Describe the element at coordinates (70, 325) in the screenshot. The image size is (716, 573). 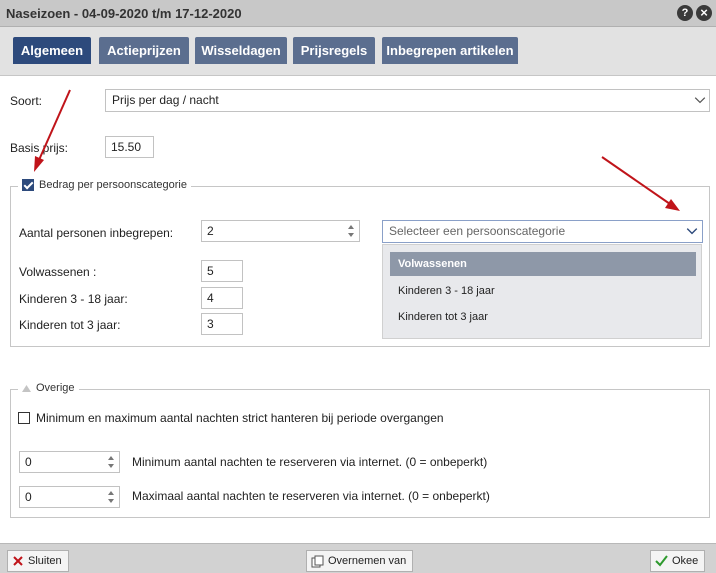
I see `kinderen-tot-3-label: Kinderen tot 3 jaar:` at that location.